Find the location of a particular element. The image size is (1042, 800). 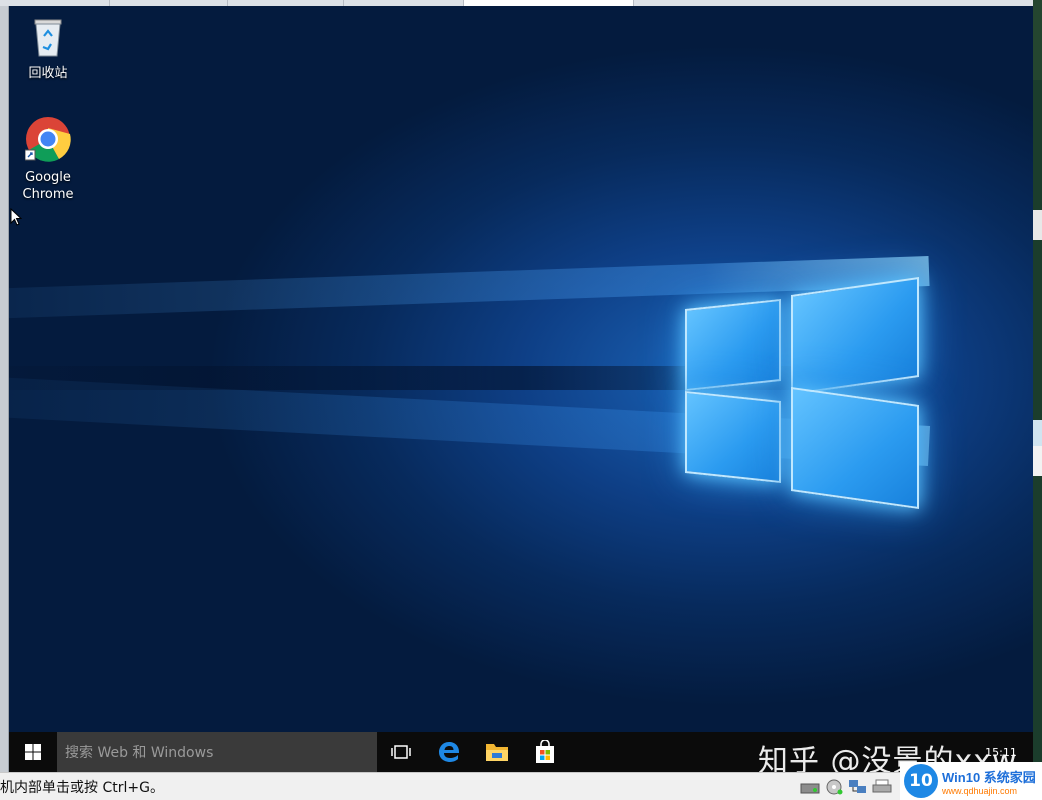

task-view-button is located at coordinates (401, 752).